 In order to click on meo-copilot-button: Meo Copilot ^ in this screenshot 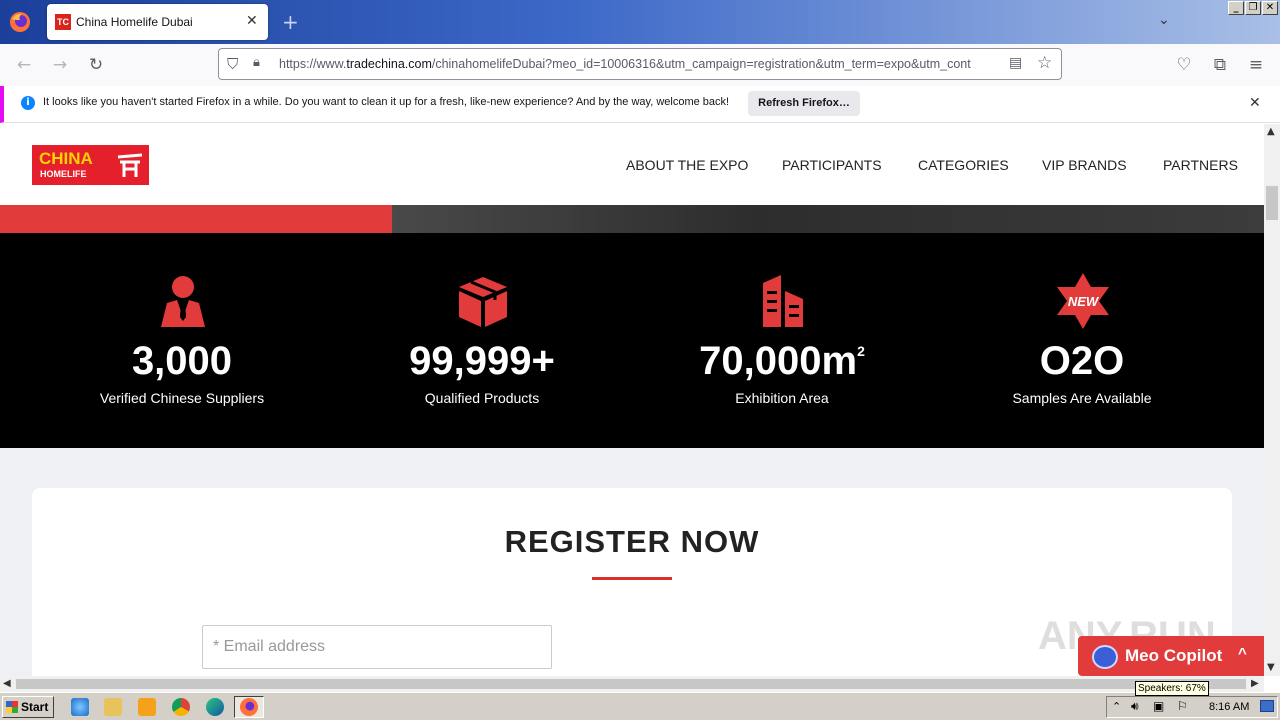, I will do `click(1171, 656)`.